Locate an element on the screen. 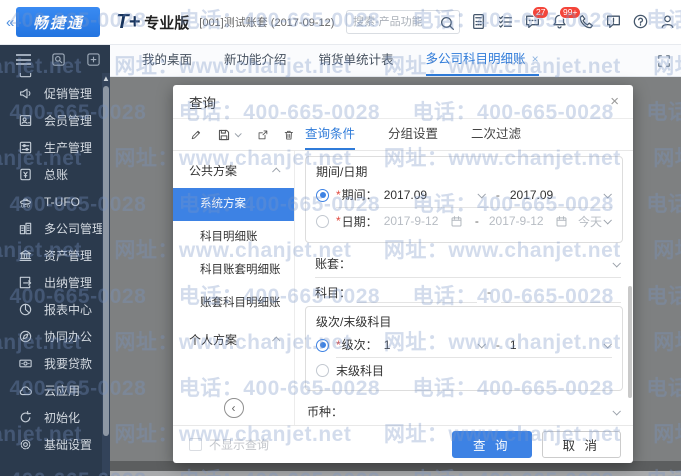 The width and height of the screenshot is (681, 476). personal-scheme-header: 个人方案 is located at coordinates (233, 338).